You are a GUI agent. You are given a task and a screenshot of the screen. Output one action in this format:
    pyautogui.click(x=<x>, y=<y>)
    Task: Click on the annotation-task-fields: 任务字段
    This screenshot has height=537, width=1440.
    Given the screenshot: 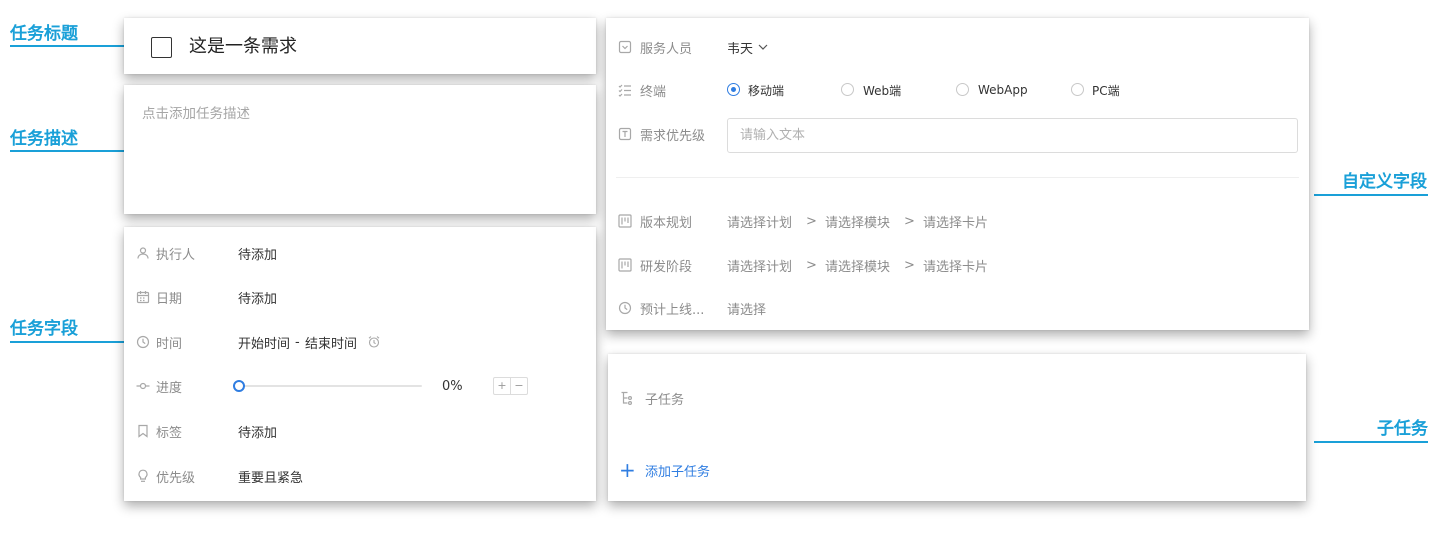 What is the action you would take?
    pyautogui.click(x=44, y=329)
    